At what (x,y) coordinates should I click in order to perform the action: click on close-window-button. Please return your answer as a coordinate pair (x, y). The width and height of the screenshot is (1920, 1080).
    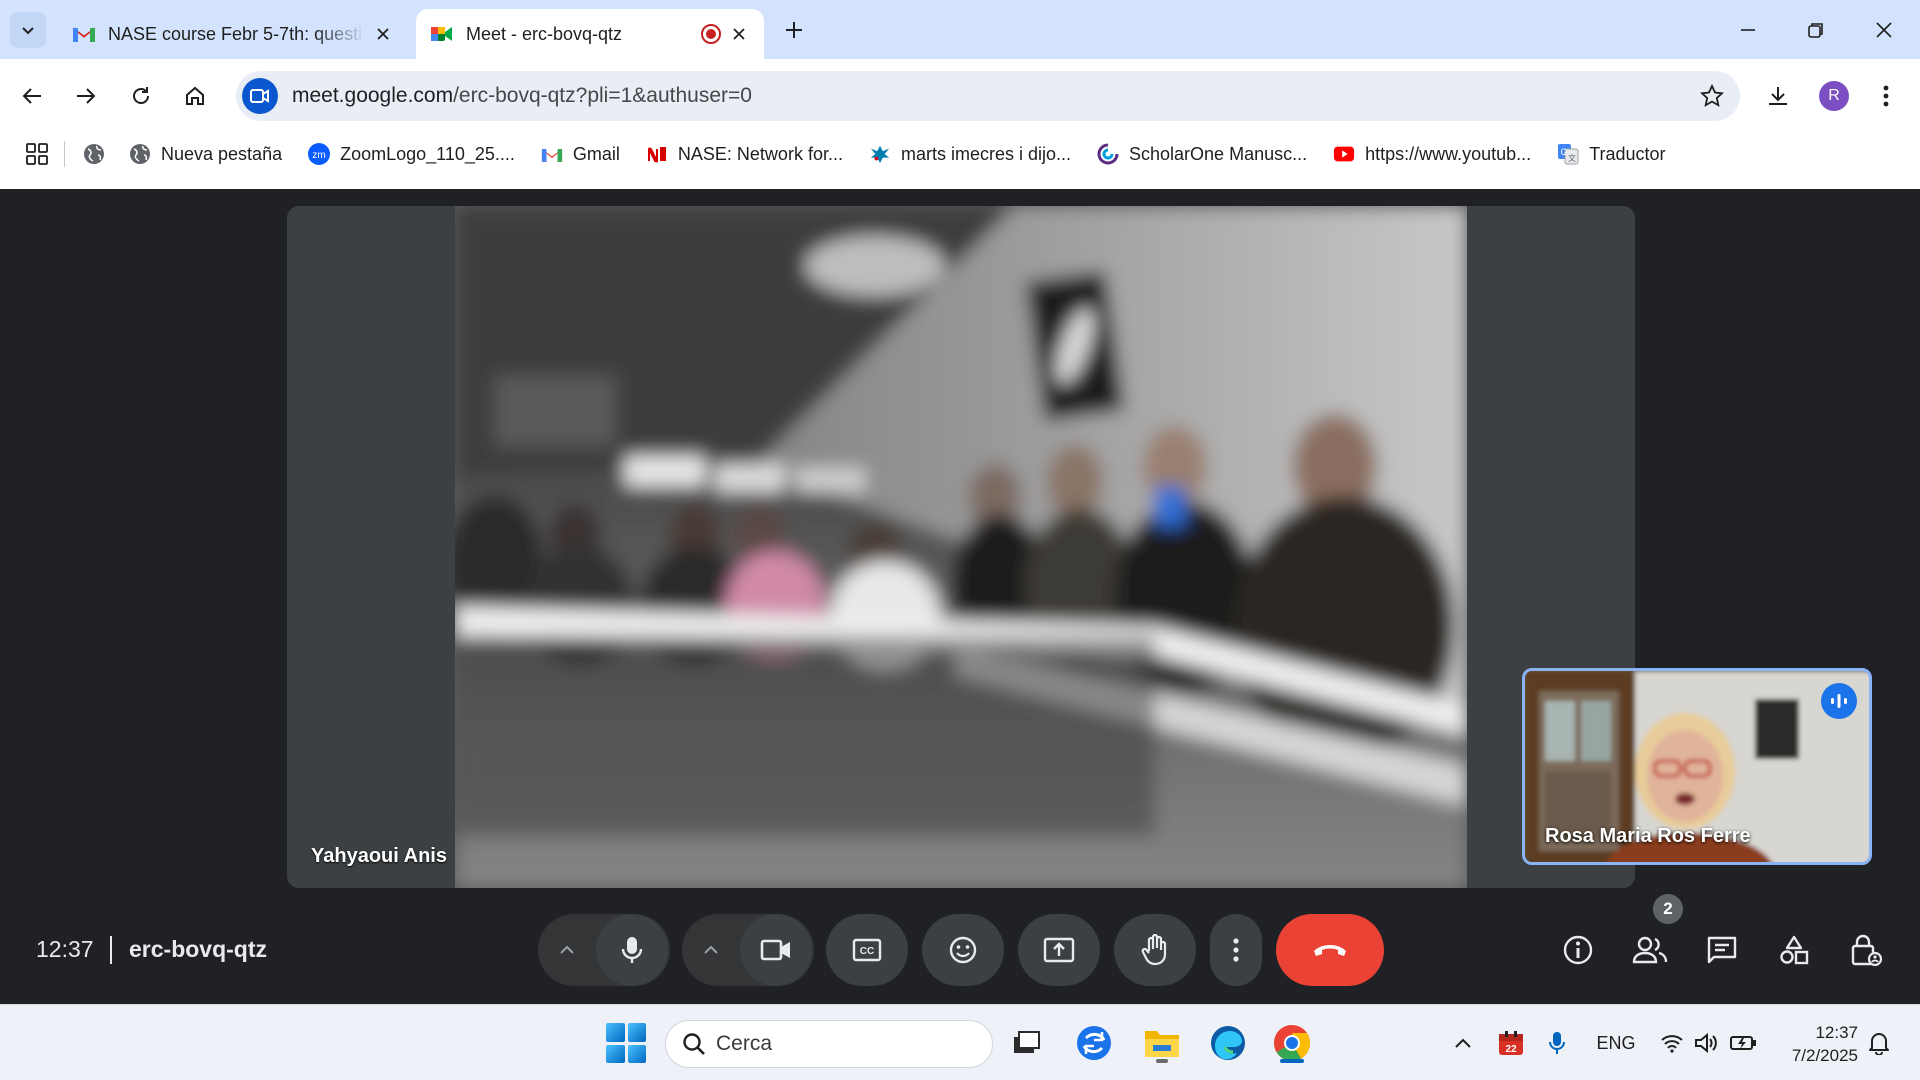
    Looking at the image, I should click on (1884, 30).